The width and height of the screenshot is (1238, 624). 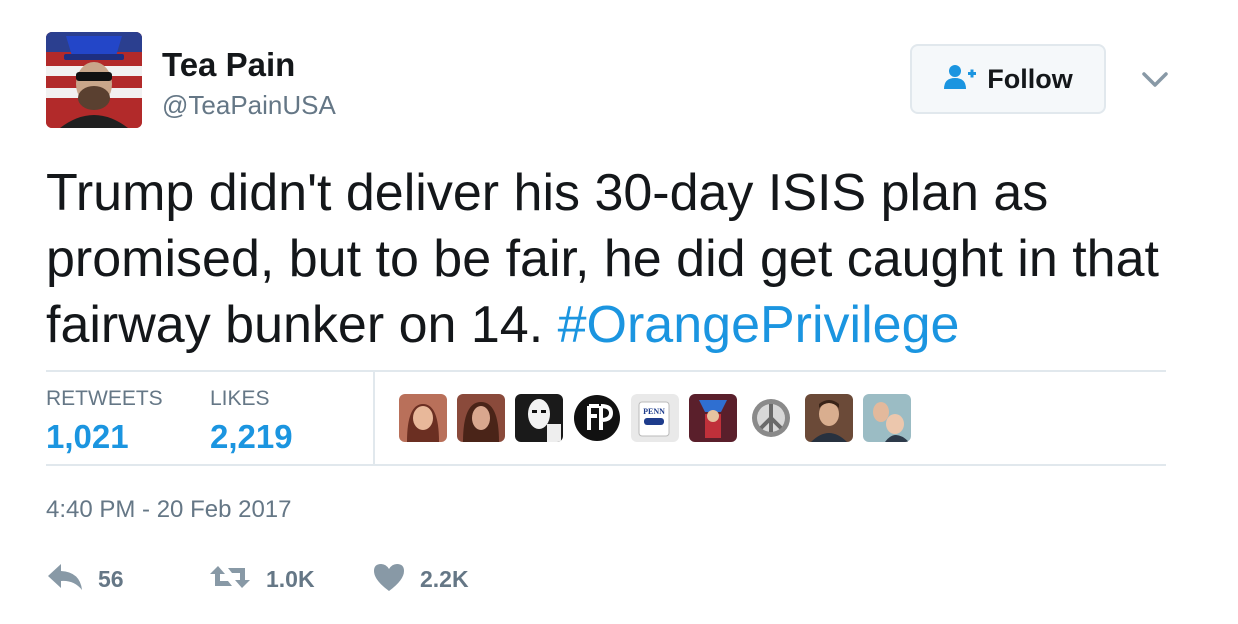 What do you see at coordinates (759, 325) in the screenshot?
I see `hashtag-link: #OrangePrivilege` at bounding box center [759, 325].